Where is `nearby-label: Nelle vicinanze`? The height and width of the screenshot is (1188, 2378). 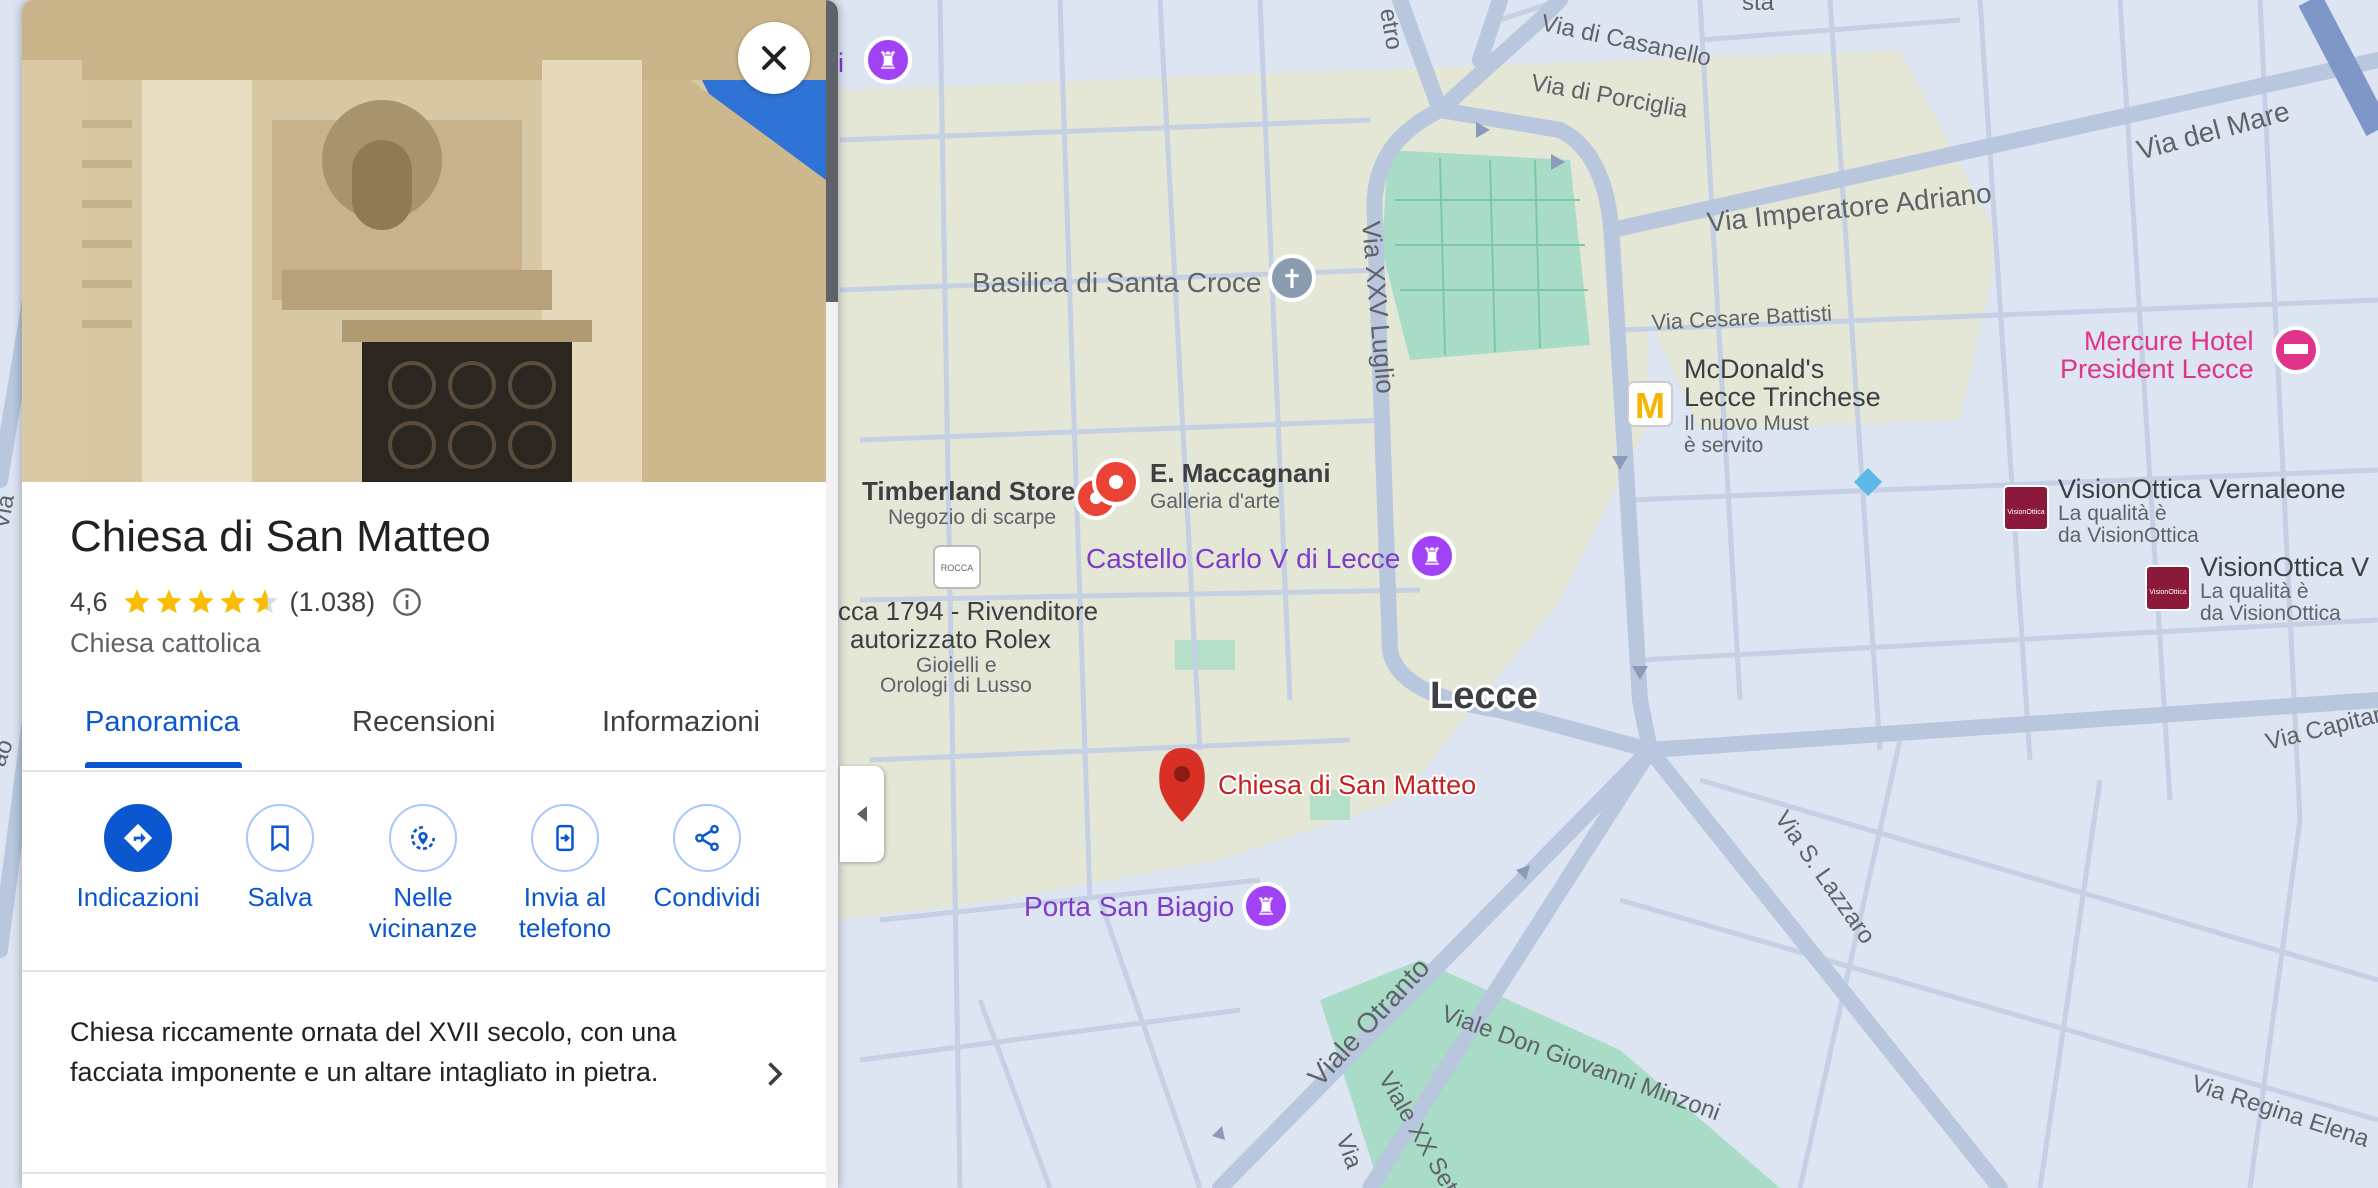 nearby-label: Nelle vicinanze is located at coordinates (423, 912).